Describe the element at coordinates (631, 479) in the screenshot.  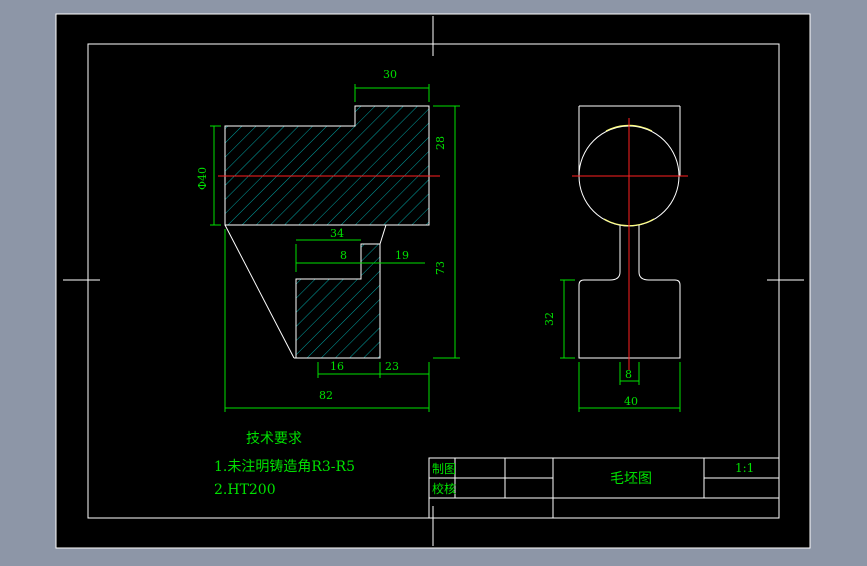
I see `drawing-title: 毛坯图` at that location.